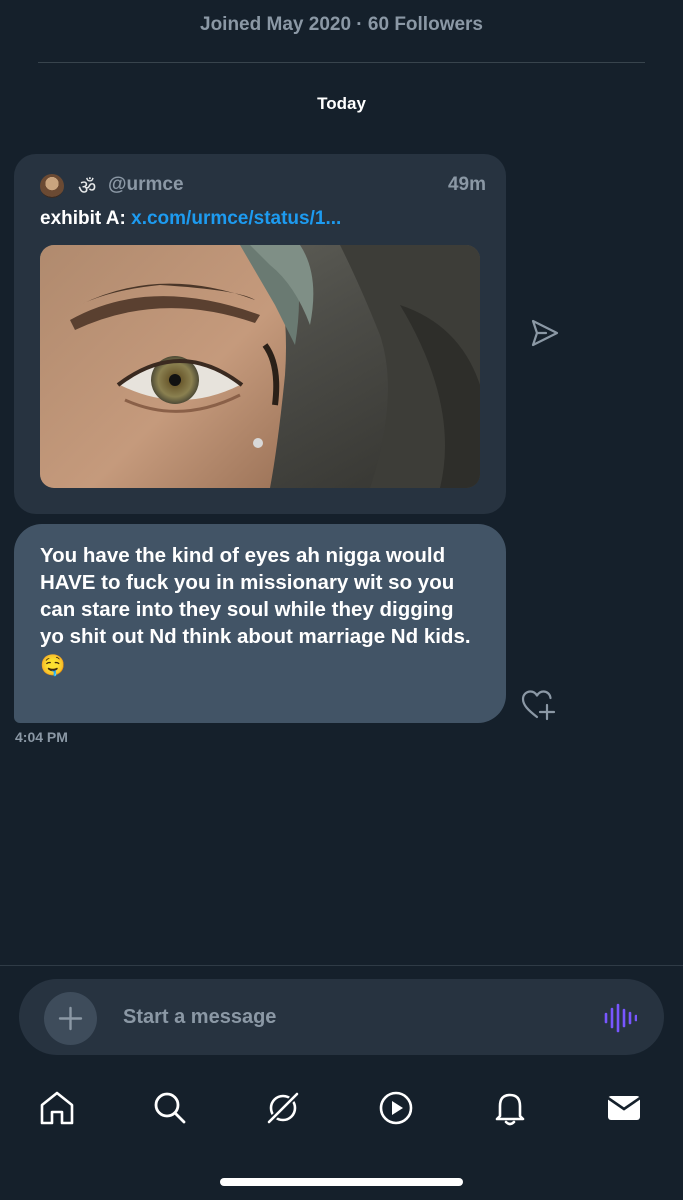 This screenshot has width=683, height=1200. I want to click on voice-message-icon, so click(620, 1018).